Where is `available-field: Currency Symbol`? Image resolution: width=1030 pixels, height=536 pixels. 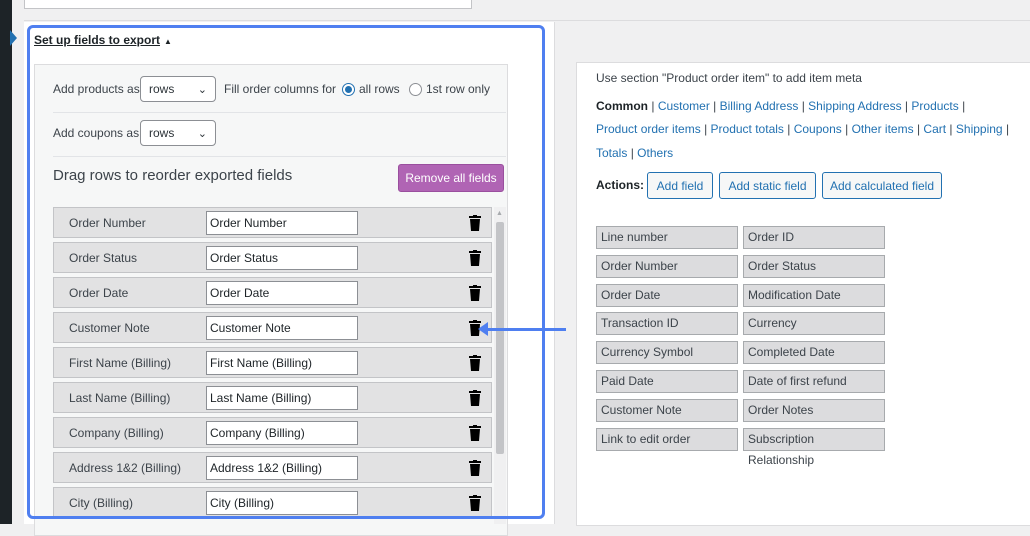
available-field: Currency Symbol is located at coordinates (667, 352).